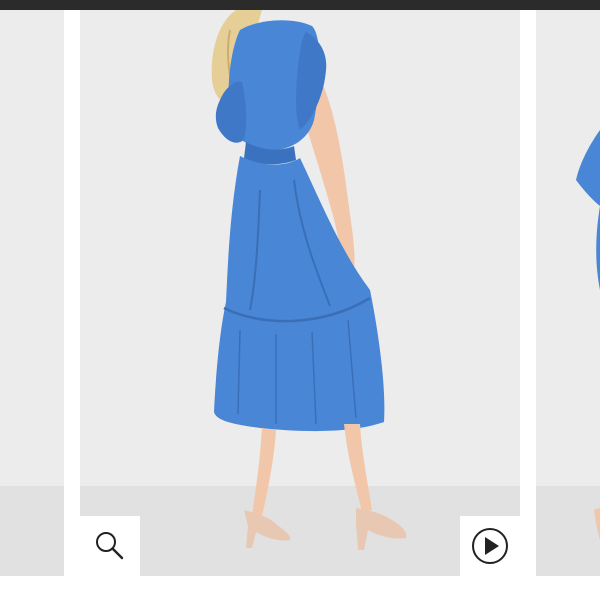 The width and height of the screenshot is (600, 600). Describe the element at coordinates (588, 335) in the screenshot. I see `next-product-photo` at that location.